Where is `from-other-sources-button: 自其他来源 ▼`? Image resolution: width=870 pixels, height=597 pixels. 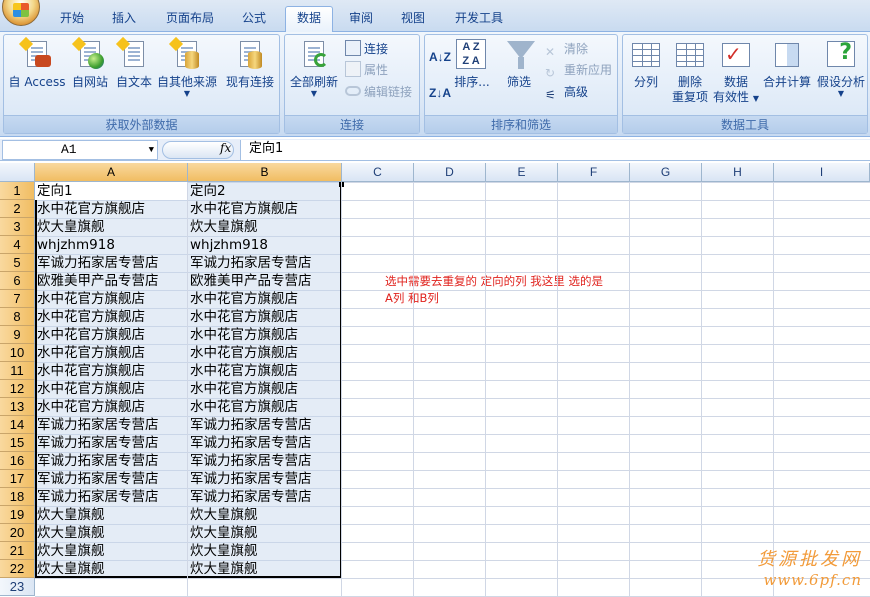
from-other-sources-button: 自其他来源 ▼ is located at coordinates (187, 67).